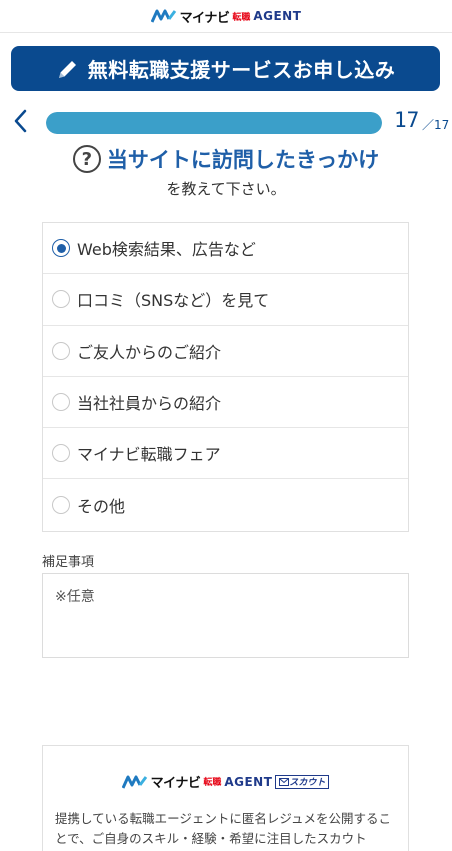  I want to click on progress-row: 17 ／17, so click(226, 121).